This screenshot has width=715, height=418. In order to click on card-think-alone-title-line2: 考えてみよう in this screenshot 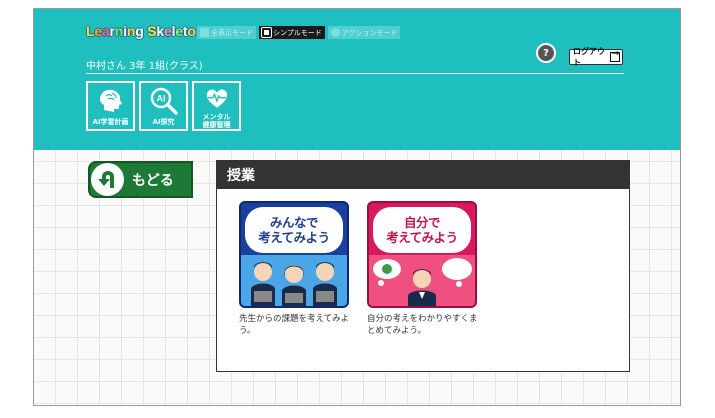, I will do `click(422, 237)`.